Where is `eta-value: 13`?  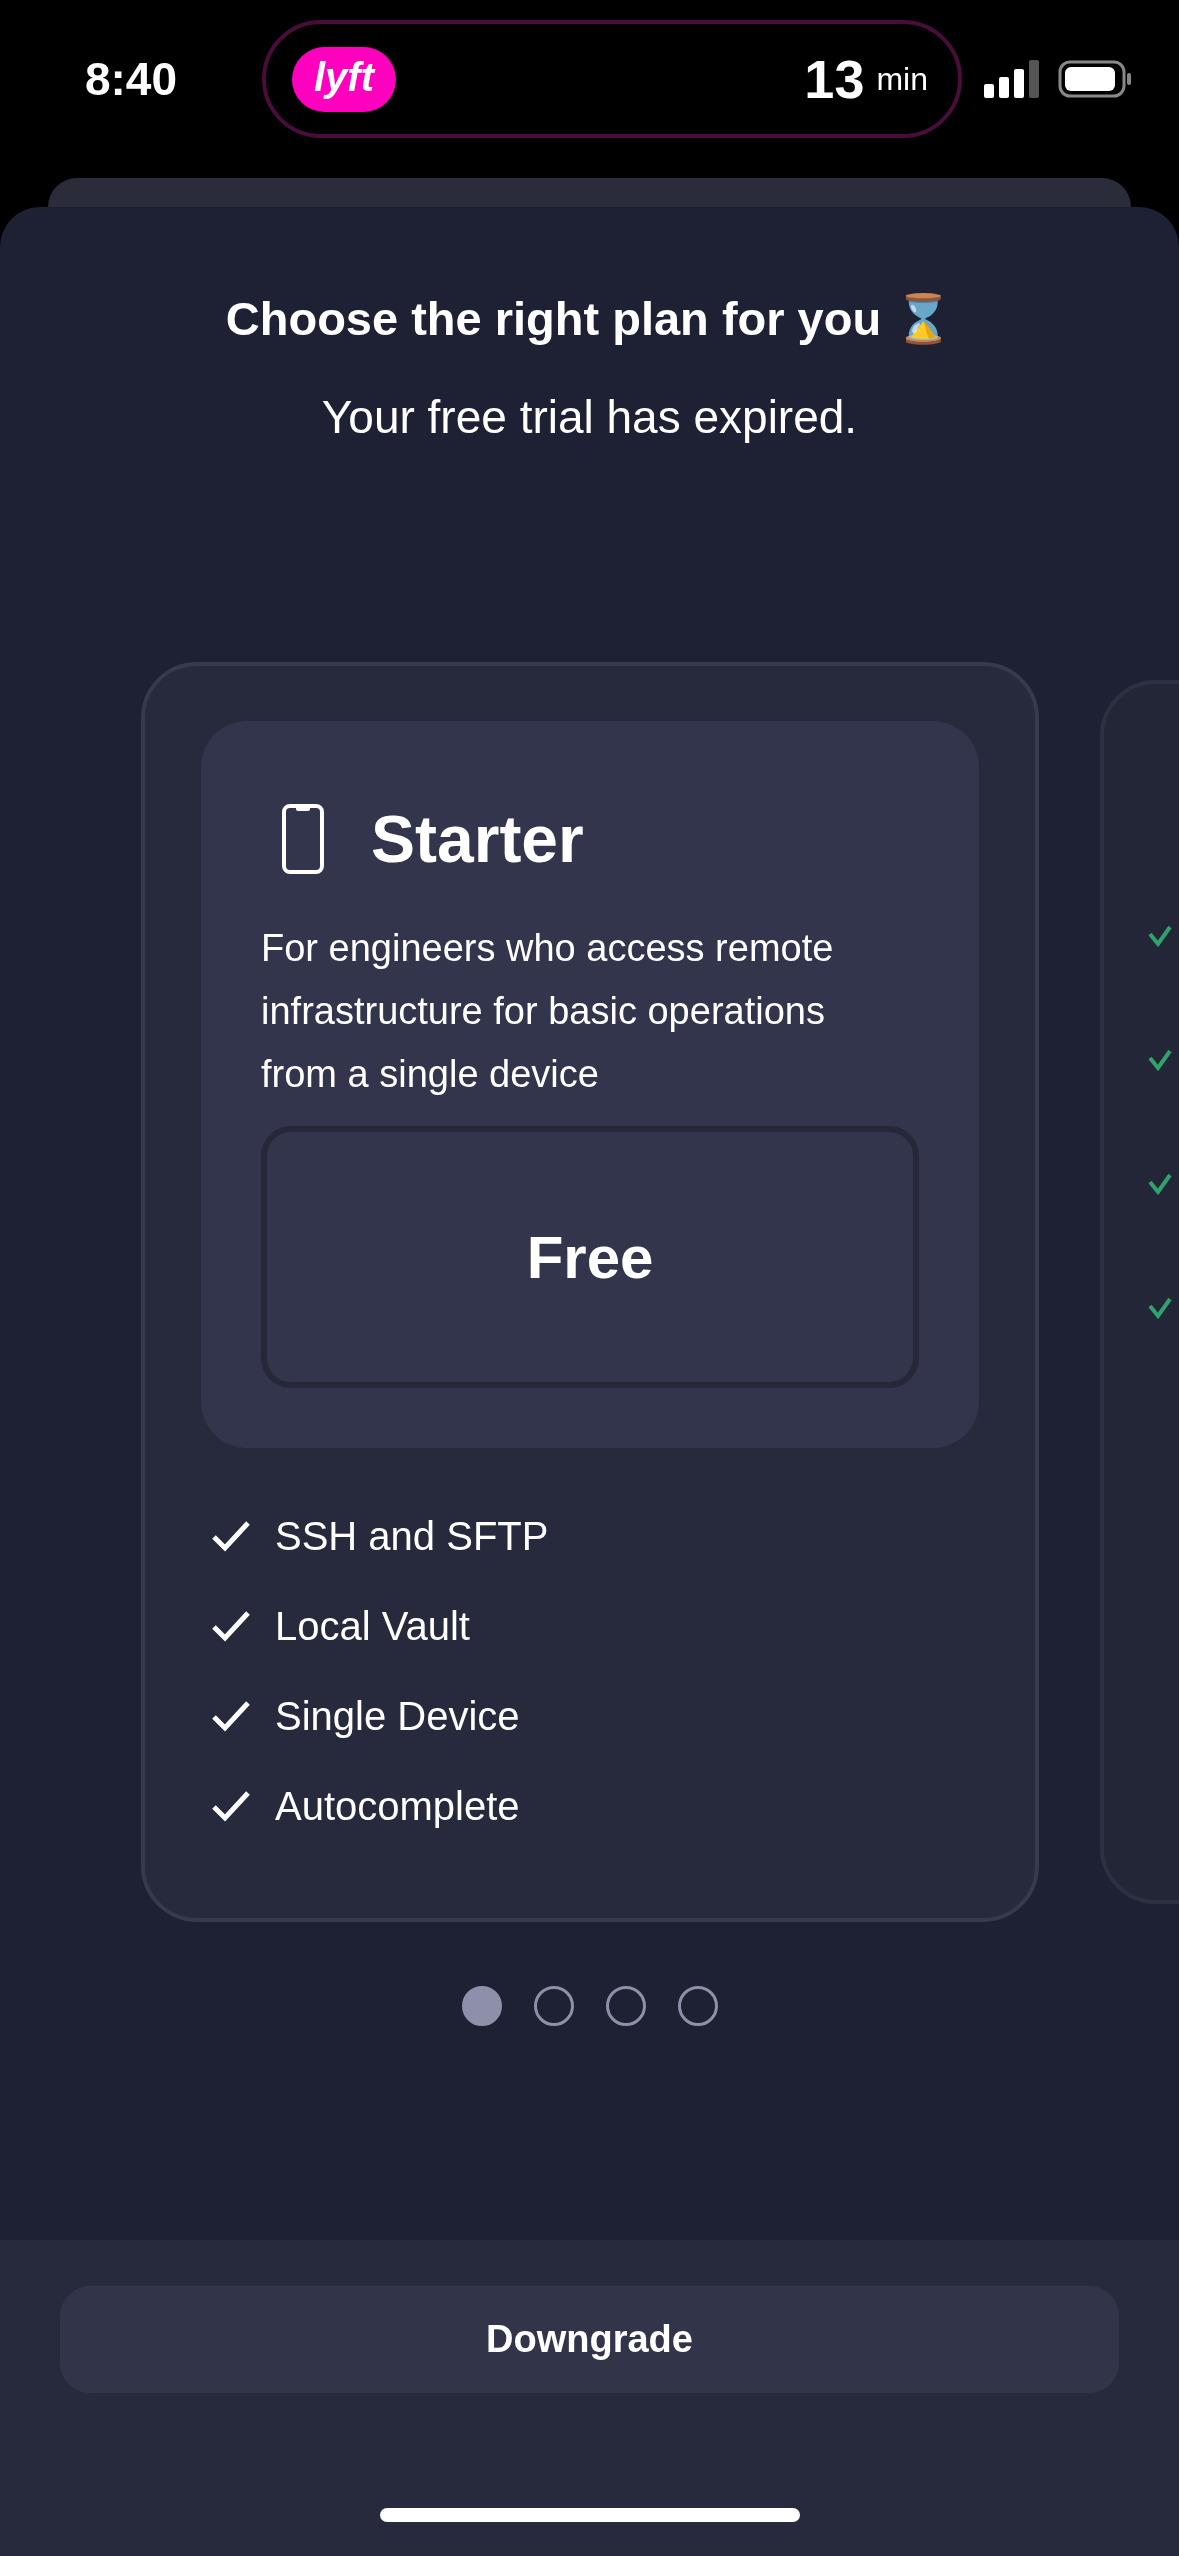
eta-value: 13 is located at coordinates (834, 79).